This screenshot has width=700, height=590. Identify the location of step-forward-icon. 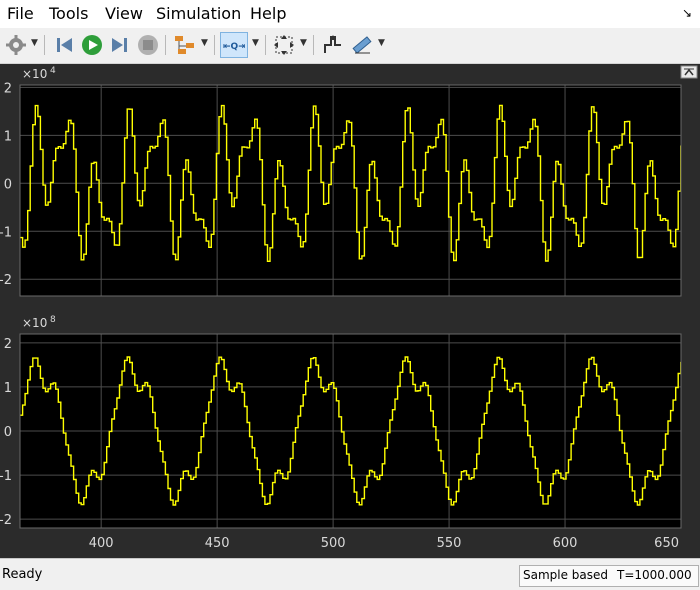
(120, 45).